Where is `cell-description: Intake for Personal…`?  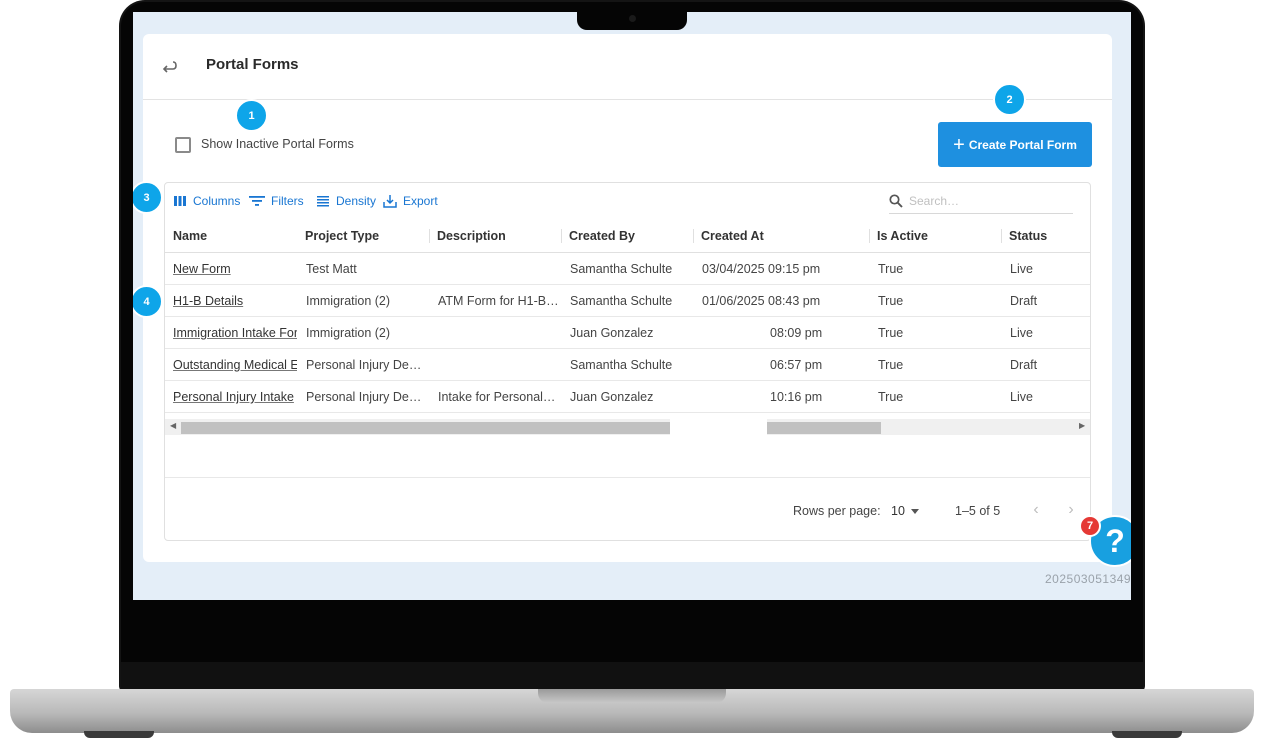 cell-description: Intake for Personal… is located at coordinates (497, 397).